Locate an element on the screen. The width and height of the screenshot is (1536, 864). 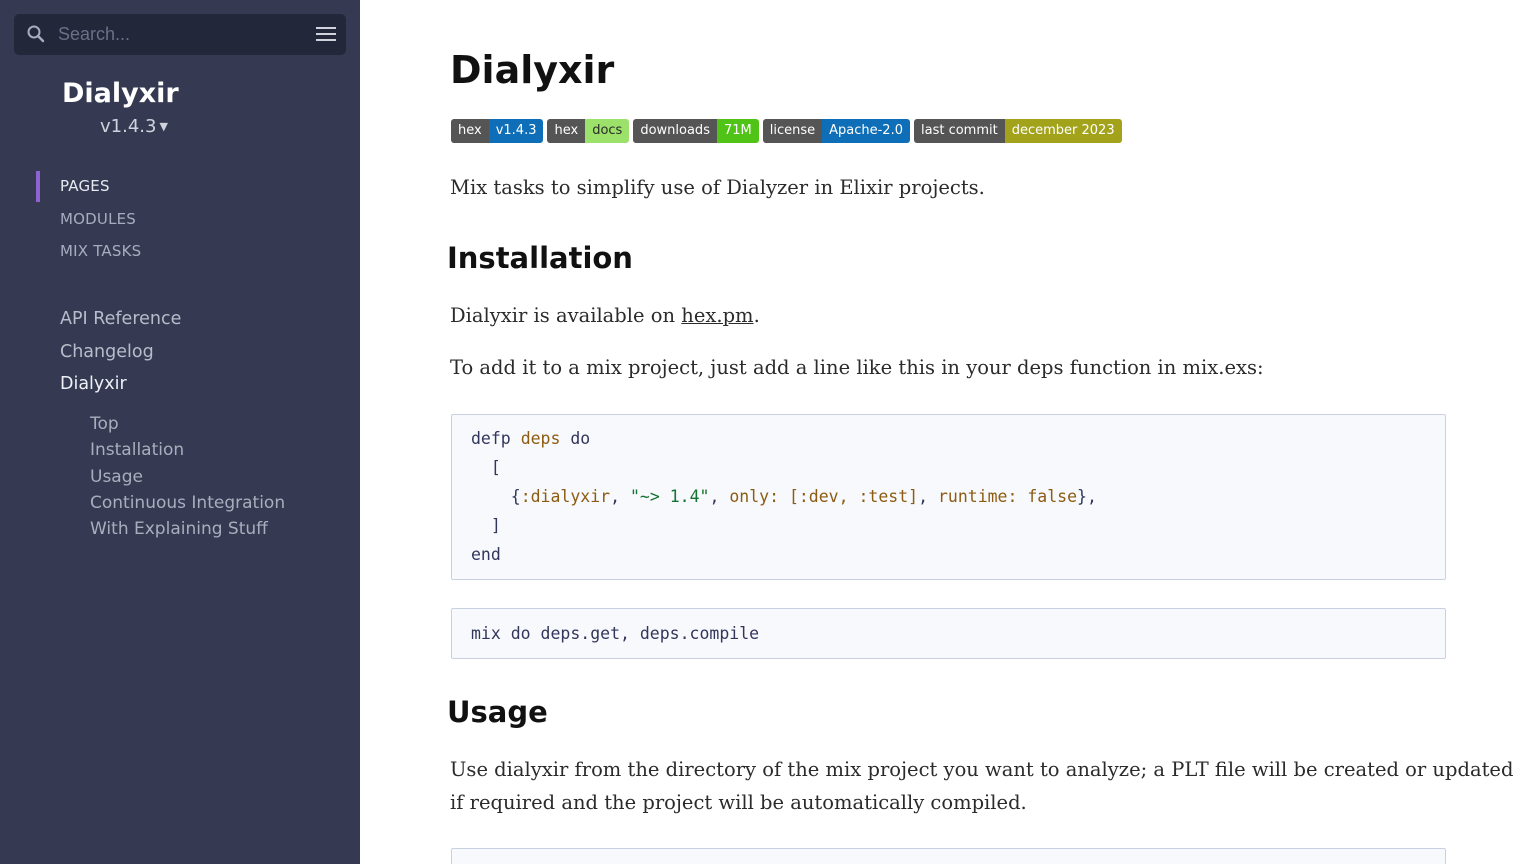
badge-hex-version: hex v1.4.3 is located at coordinates (497, 131).